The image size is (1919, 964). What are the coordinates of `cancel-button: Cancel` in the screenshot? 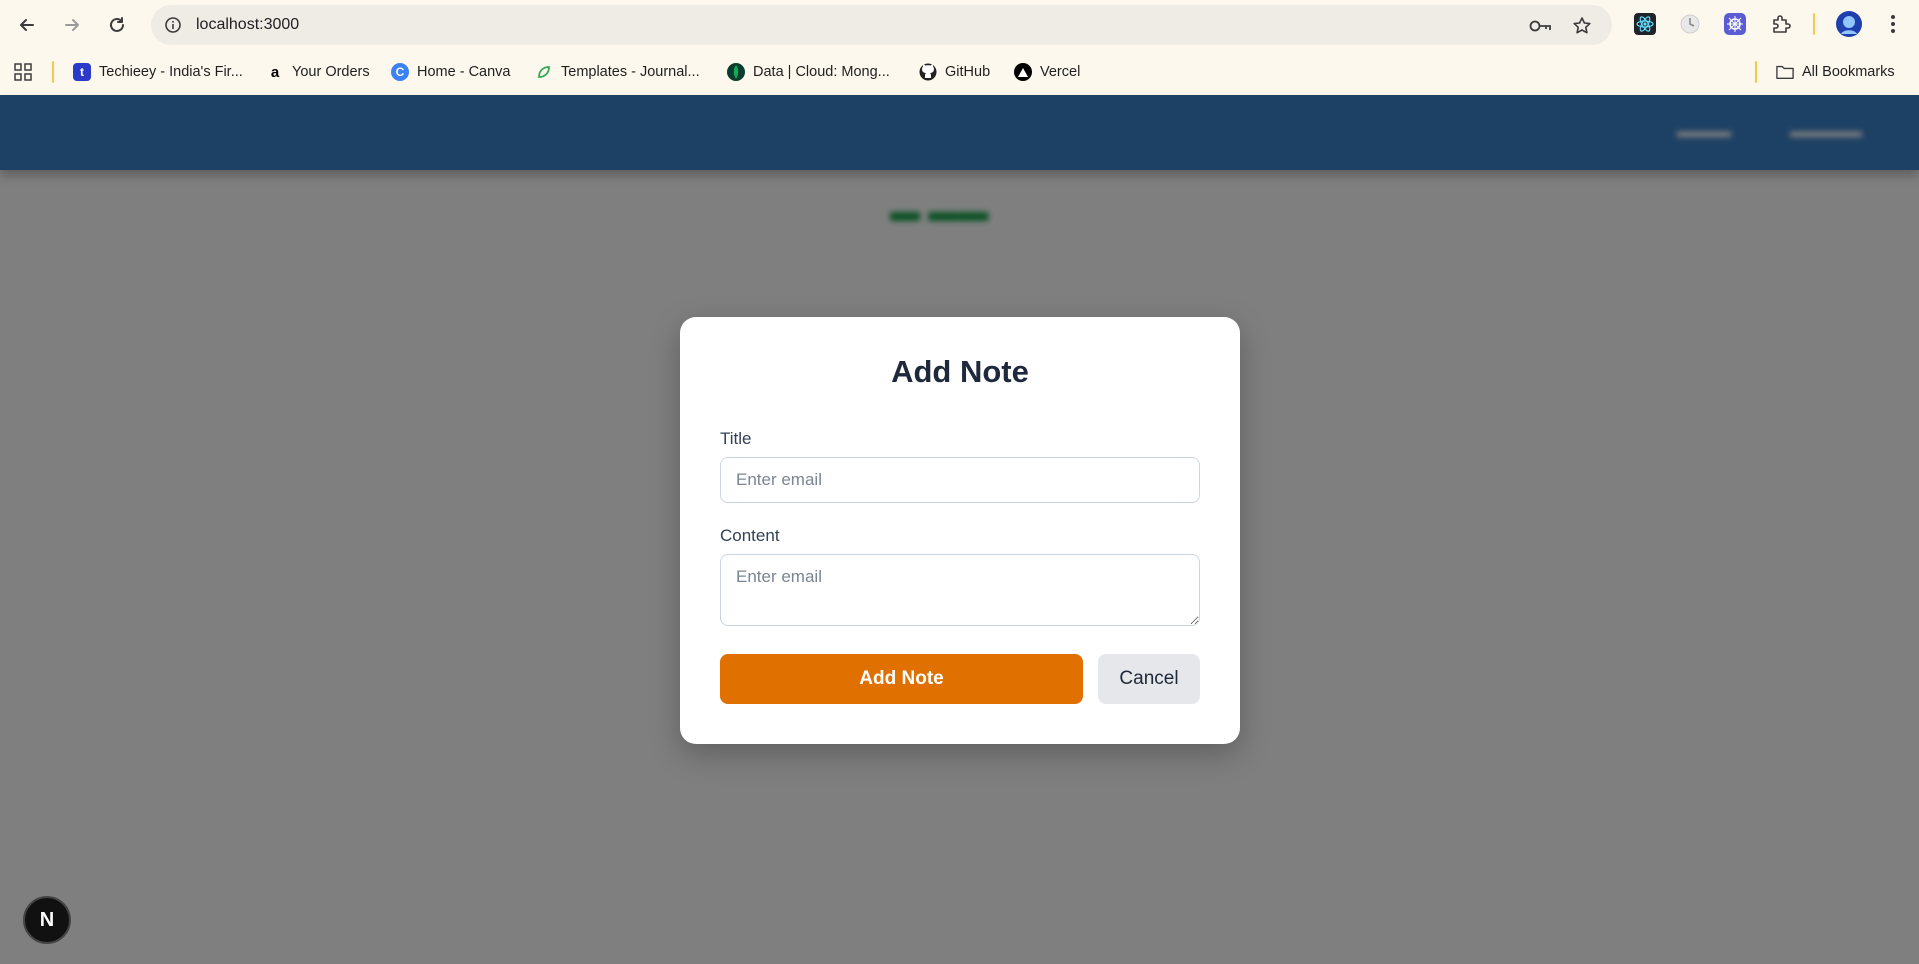 It's located at (1149, 679).